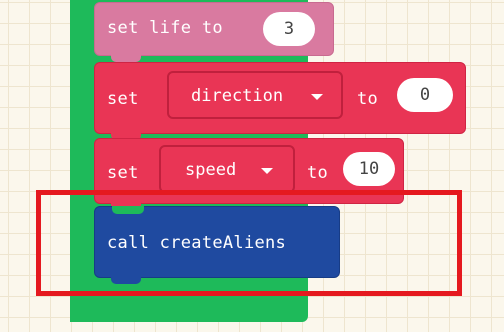  Describe the element at coordinates (126, 58) in the screenshot. I see `block-notch` at that location.